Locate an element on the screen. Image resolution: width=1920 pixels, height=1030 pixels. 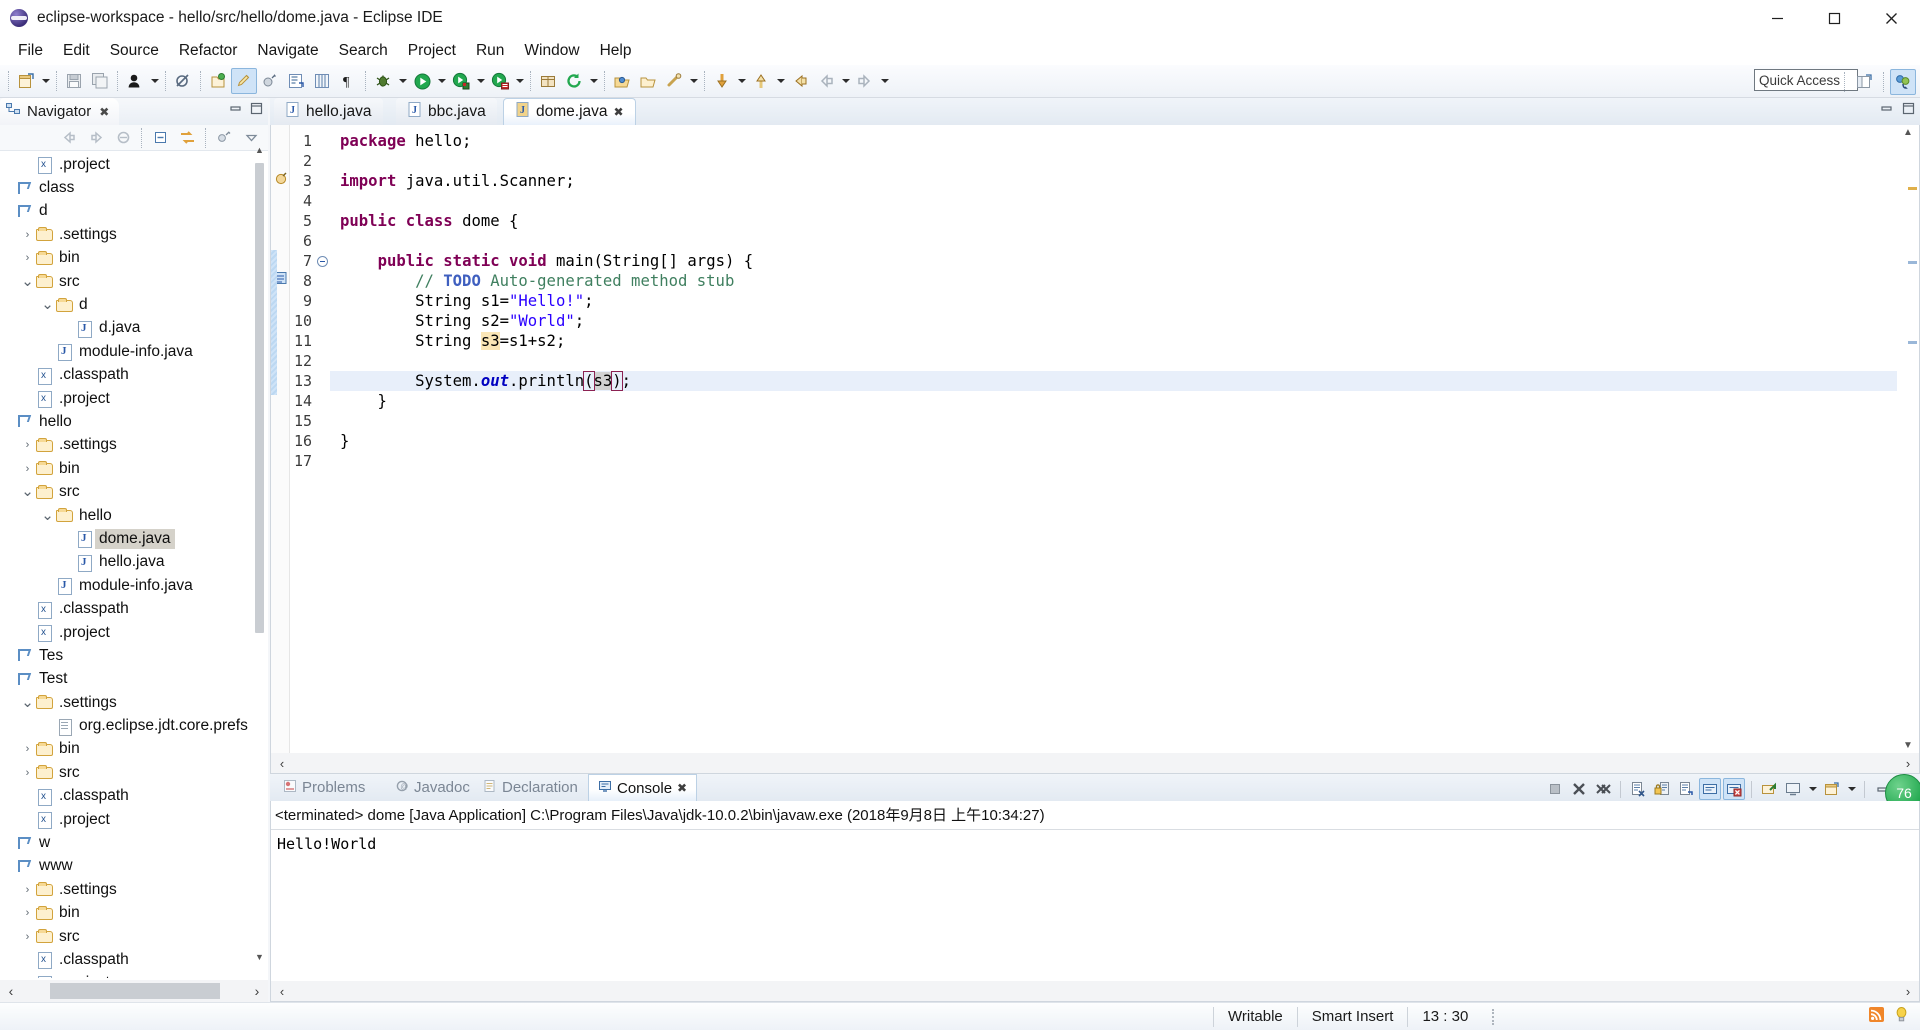
maximize-button is located at coordinates (1834, 18).